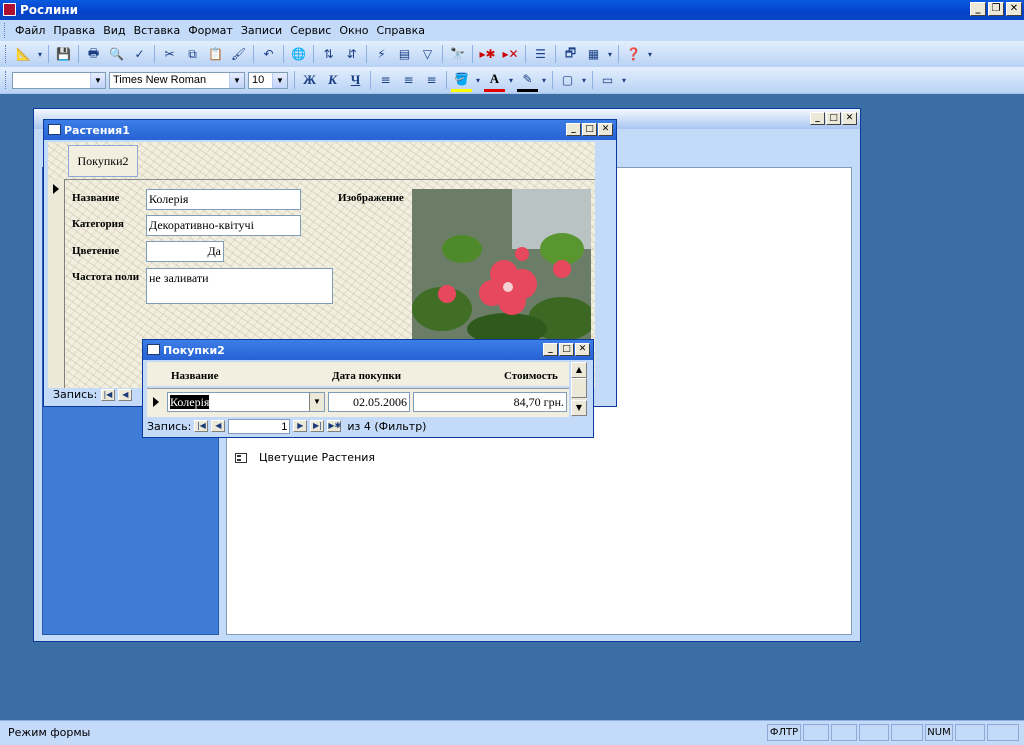  I want to click on find-icon: 🔭, so click(457, 54).